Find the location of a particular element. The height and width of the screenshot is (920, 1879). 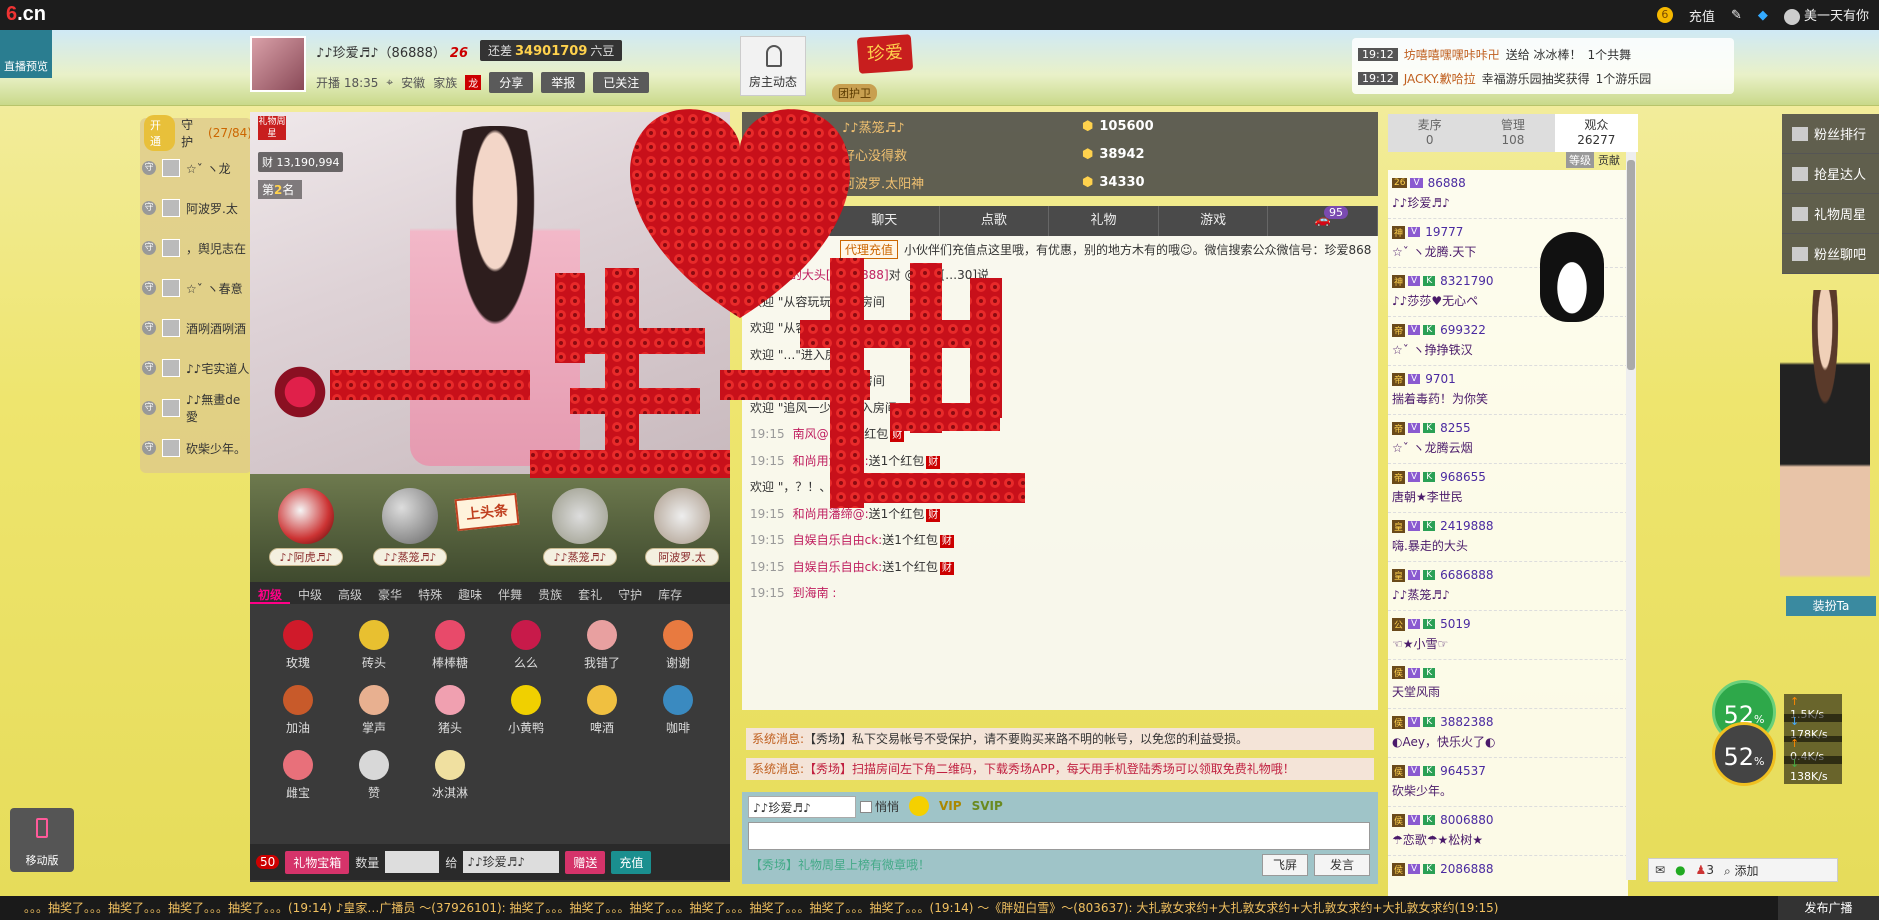

gift-item: 雌宝 is located at coordinates (298, 775).